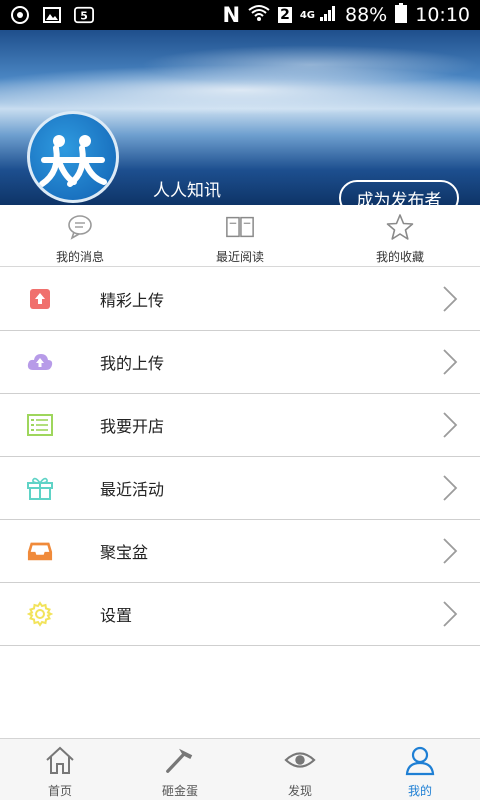  What do you see at coordinates (442, 15) in the screenshot?
I see `clock: 10:10` at bounding box center [442, 15].